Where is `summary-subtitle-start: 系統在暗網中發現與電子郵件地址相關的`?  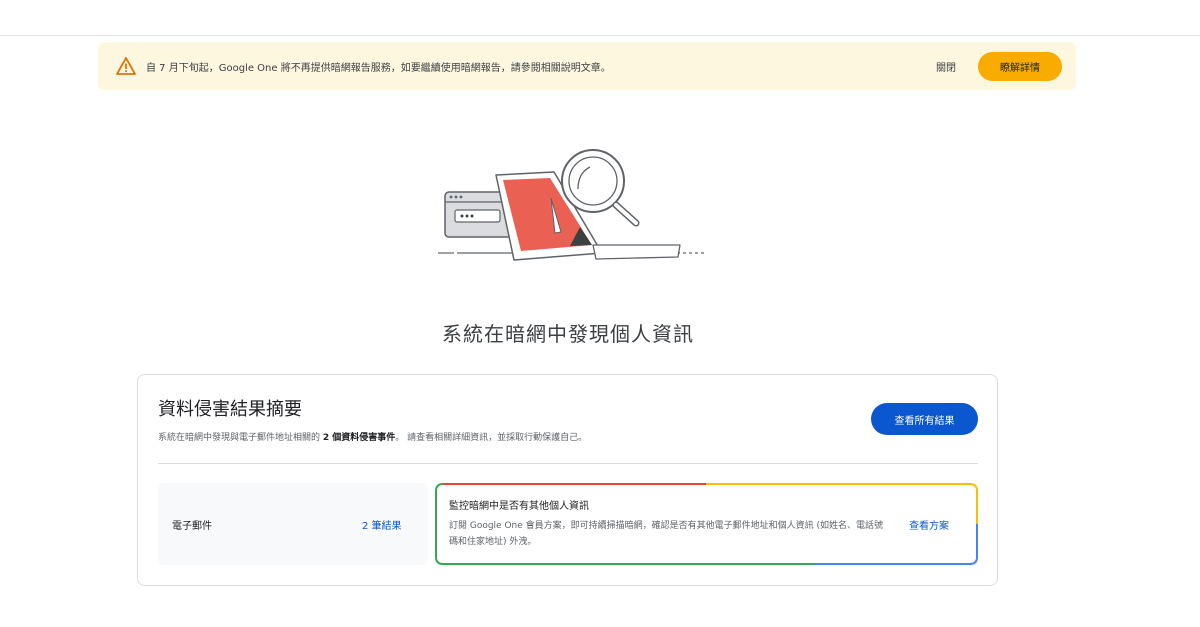 summary-subtitle-start: 系統在暗網中發現與電子郵件地址相關的 is located at coordinates (239, 438).